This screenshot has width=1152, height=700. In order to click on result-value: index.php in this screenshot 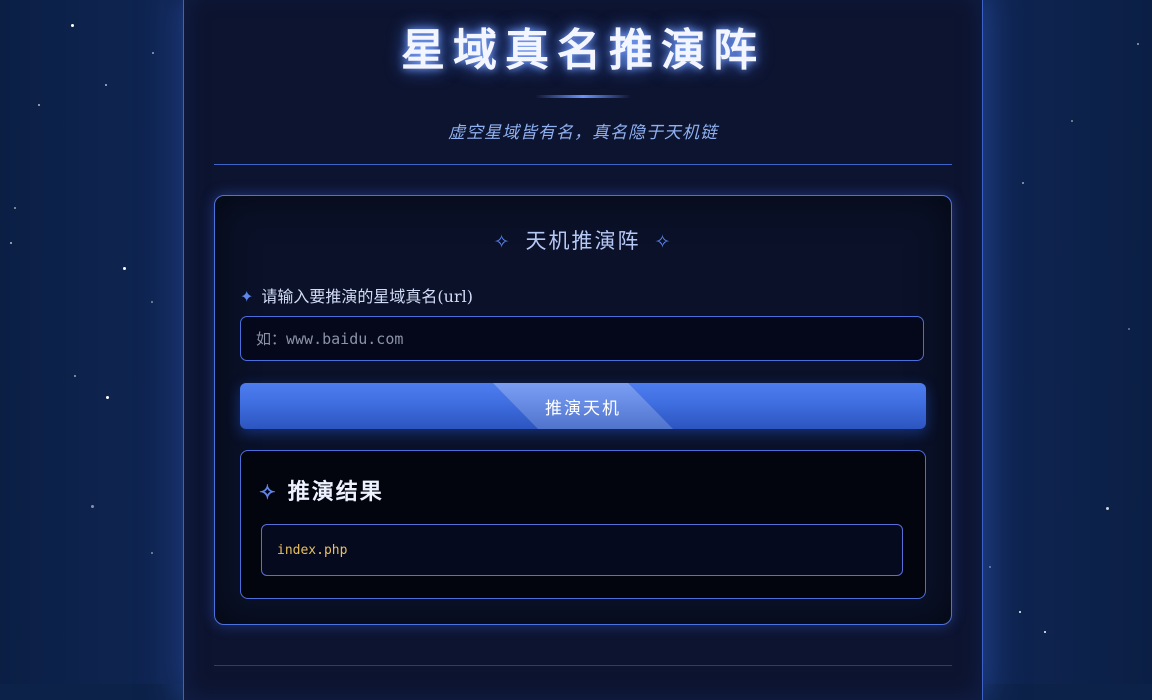, I will do `click(582, 550)`.